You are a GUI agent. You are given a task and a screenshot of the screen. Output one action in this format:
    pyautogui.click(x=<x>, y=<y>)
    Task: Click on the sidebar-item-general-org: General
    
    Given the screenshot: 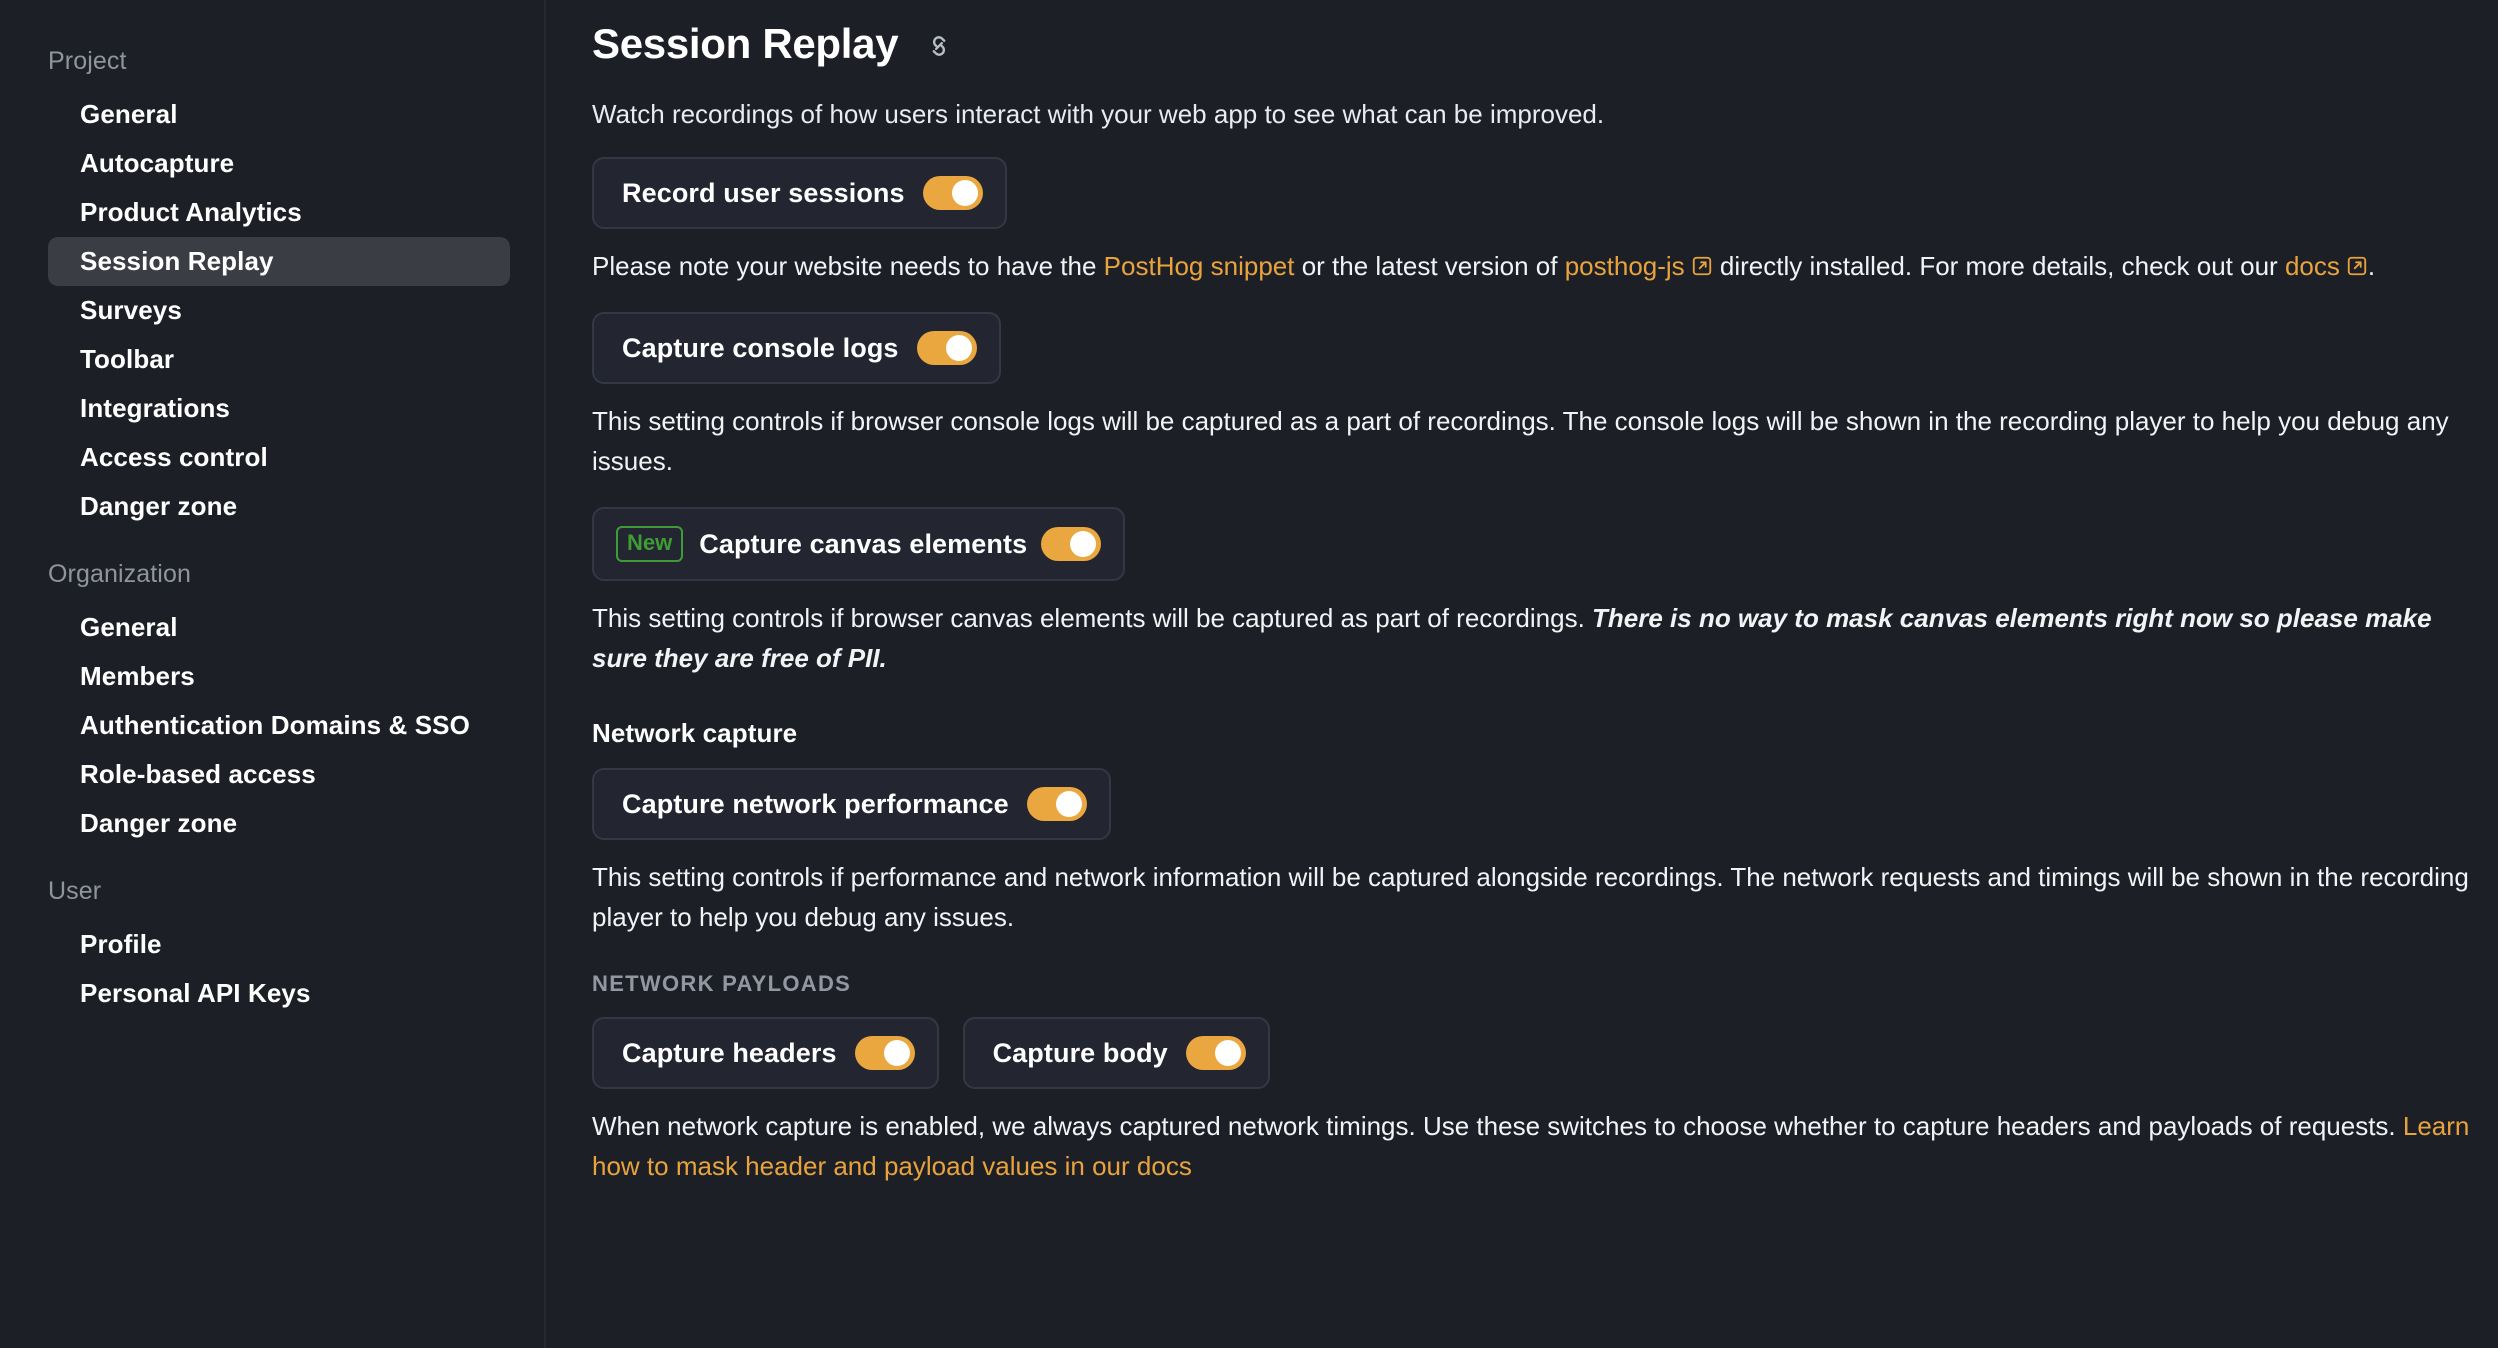 What is the action you would take?
    pyautogui.click(x=279, y=627)
    